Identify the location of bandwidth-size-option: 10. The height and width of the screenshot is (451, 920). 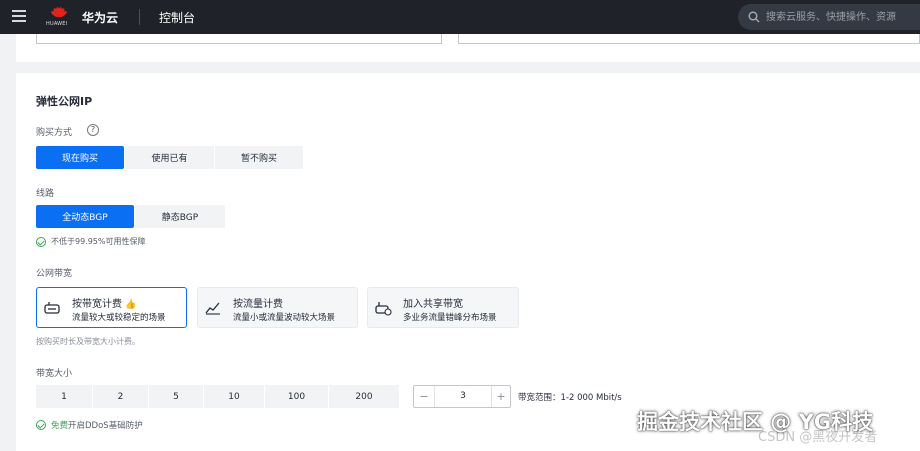
(234, 396).